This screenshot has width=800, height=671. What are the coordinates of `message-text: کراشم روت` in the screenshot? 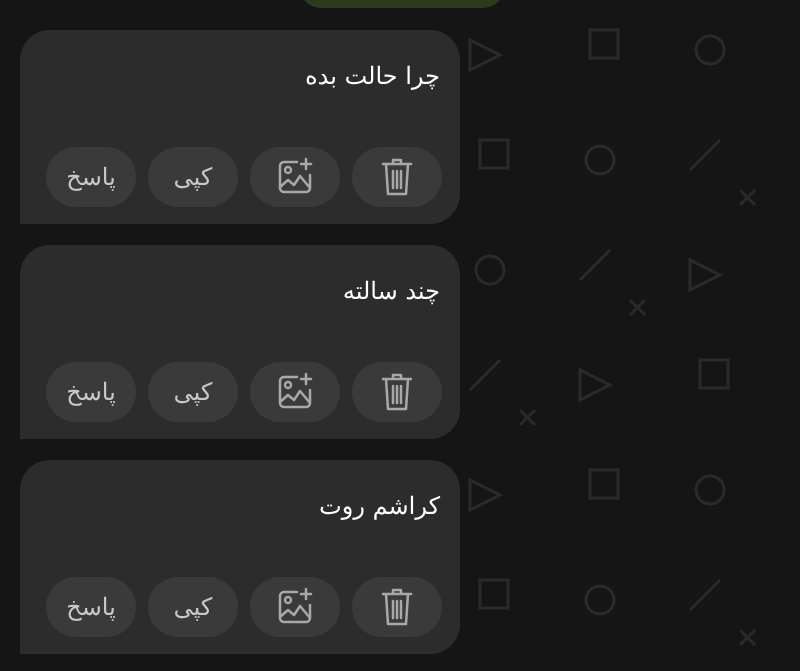 It's located at (379, 506).